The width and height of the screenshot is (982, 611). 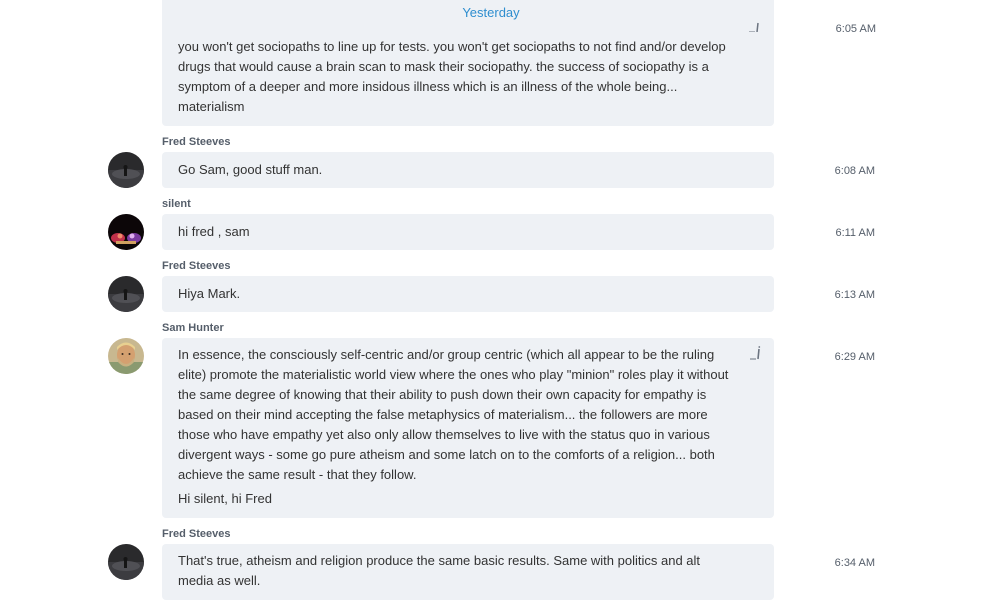 I want to click on message-time: 6:11 AM, so click(x=855, y=233).